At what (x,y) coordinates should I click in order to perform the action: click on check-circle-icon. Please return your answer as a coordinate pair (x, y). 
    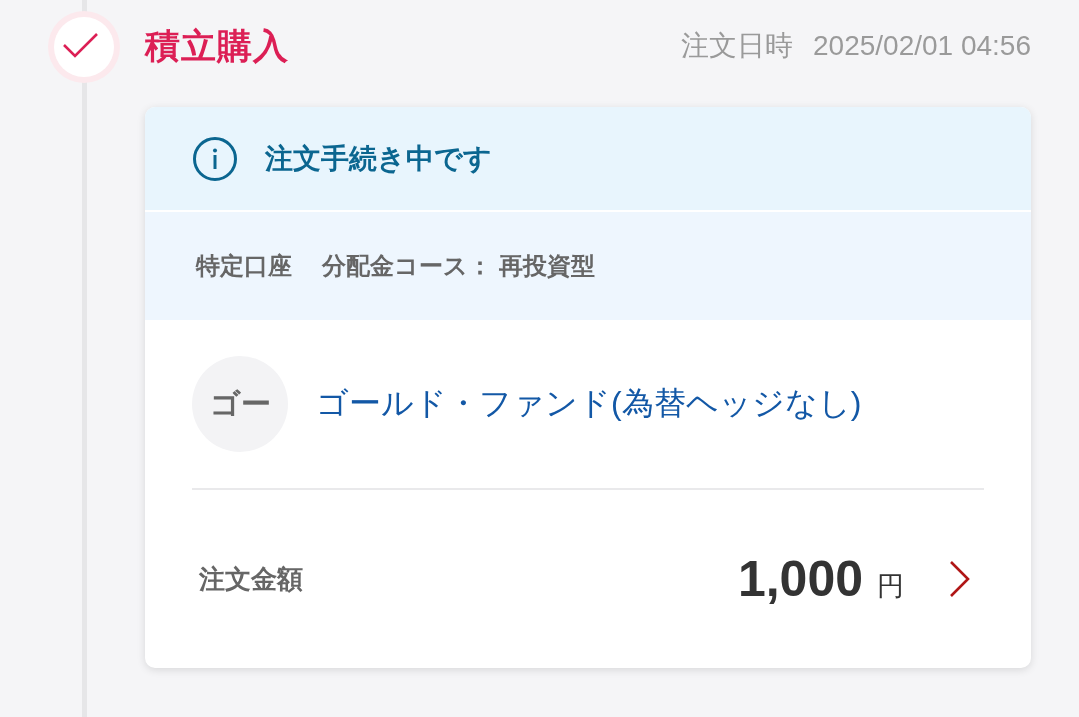
    Looking at the image, I should click on (84, 47).